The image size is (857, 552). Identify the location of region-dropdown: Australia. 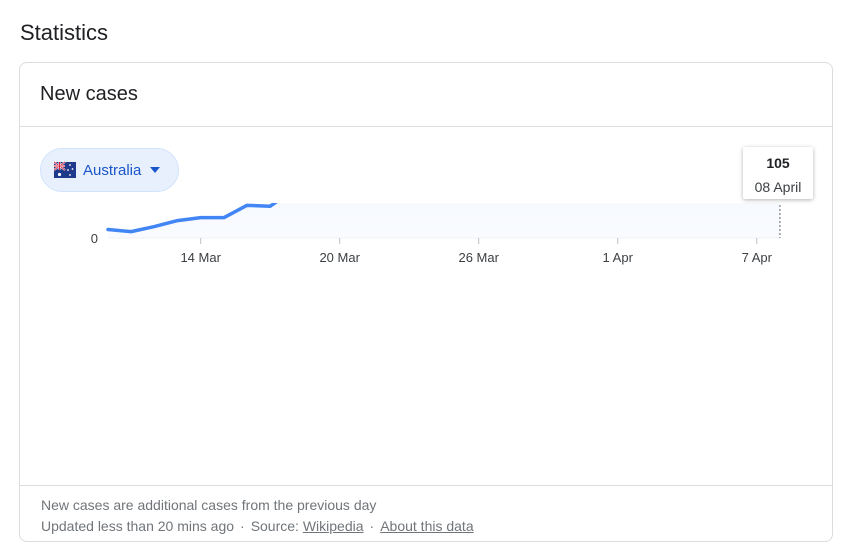
(109, 170).